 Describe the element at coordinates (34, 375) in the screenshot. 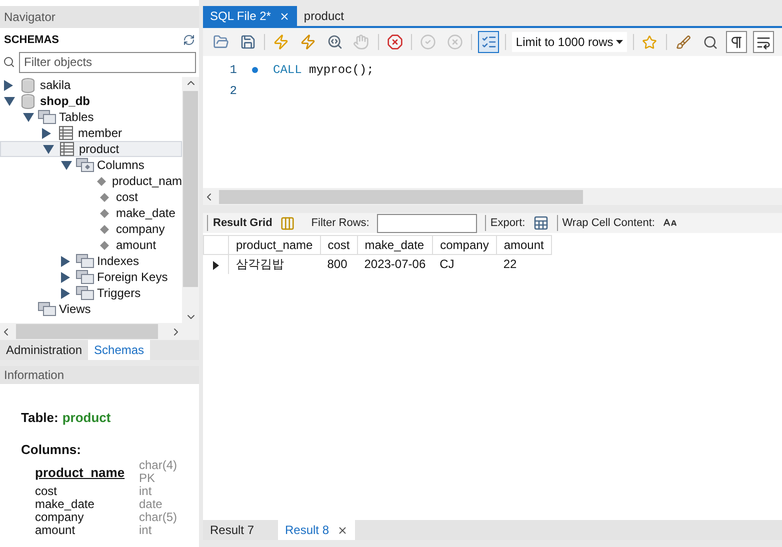

I see `panel-title: Information` at that location.